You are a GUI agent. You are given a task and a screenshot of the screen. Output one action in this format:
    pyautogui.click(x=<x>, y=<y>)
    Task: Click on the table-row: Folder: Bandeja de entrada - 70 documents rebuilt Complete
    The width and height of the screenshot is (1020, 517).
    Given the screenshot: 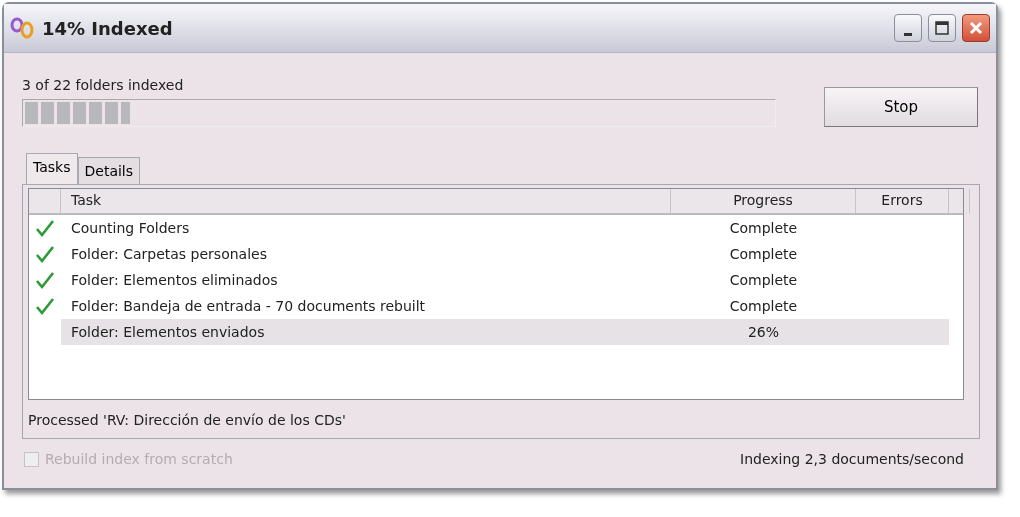 What is the action you would take?
    pyautogui.click(x=505, y=306)
    